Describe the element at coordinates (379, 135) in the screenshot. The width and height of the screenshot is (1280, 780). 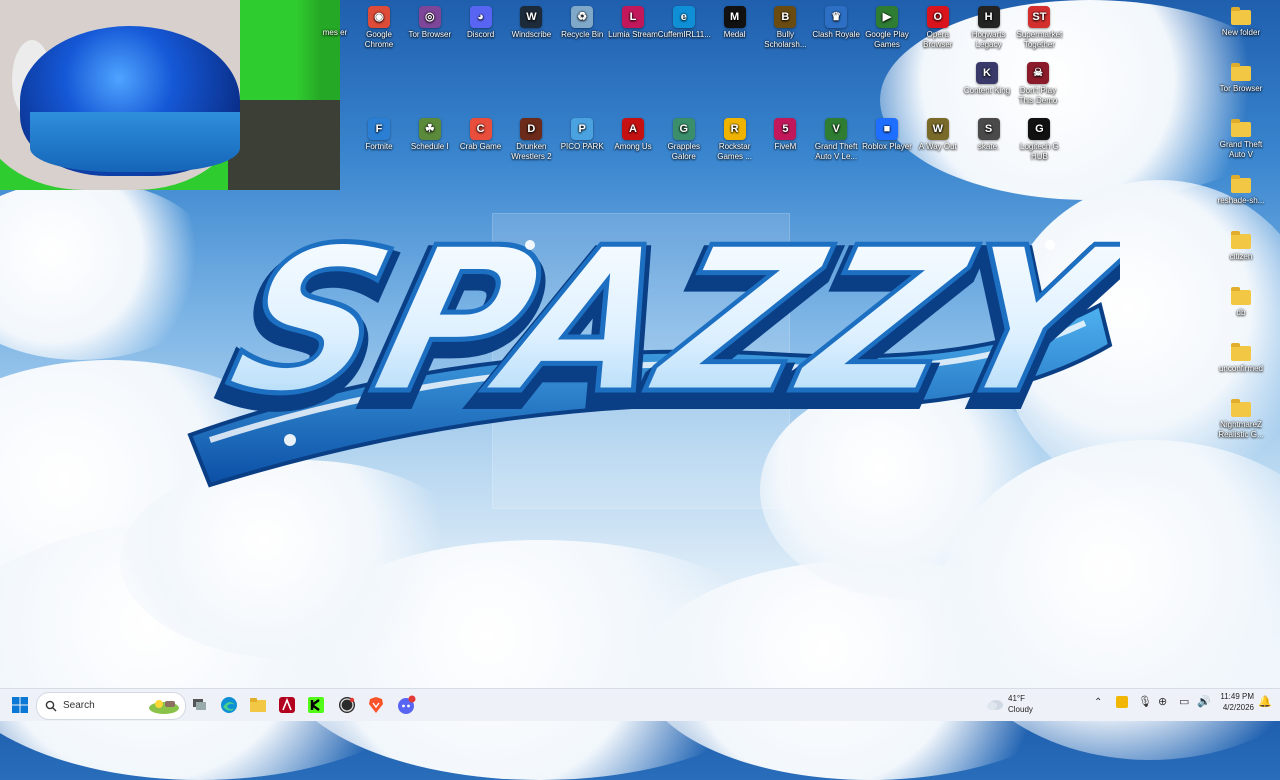
I see `desktop-icon: F Fortnite` at that location.